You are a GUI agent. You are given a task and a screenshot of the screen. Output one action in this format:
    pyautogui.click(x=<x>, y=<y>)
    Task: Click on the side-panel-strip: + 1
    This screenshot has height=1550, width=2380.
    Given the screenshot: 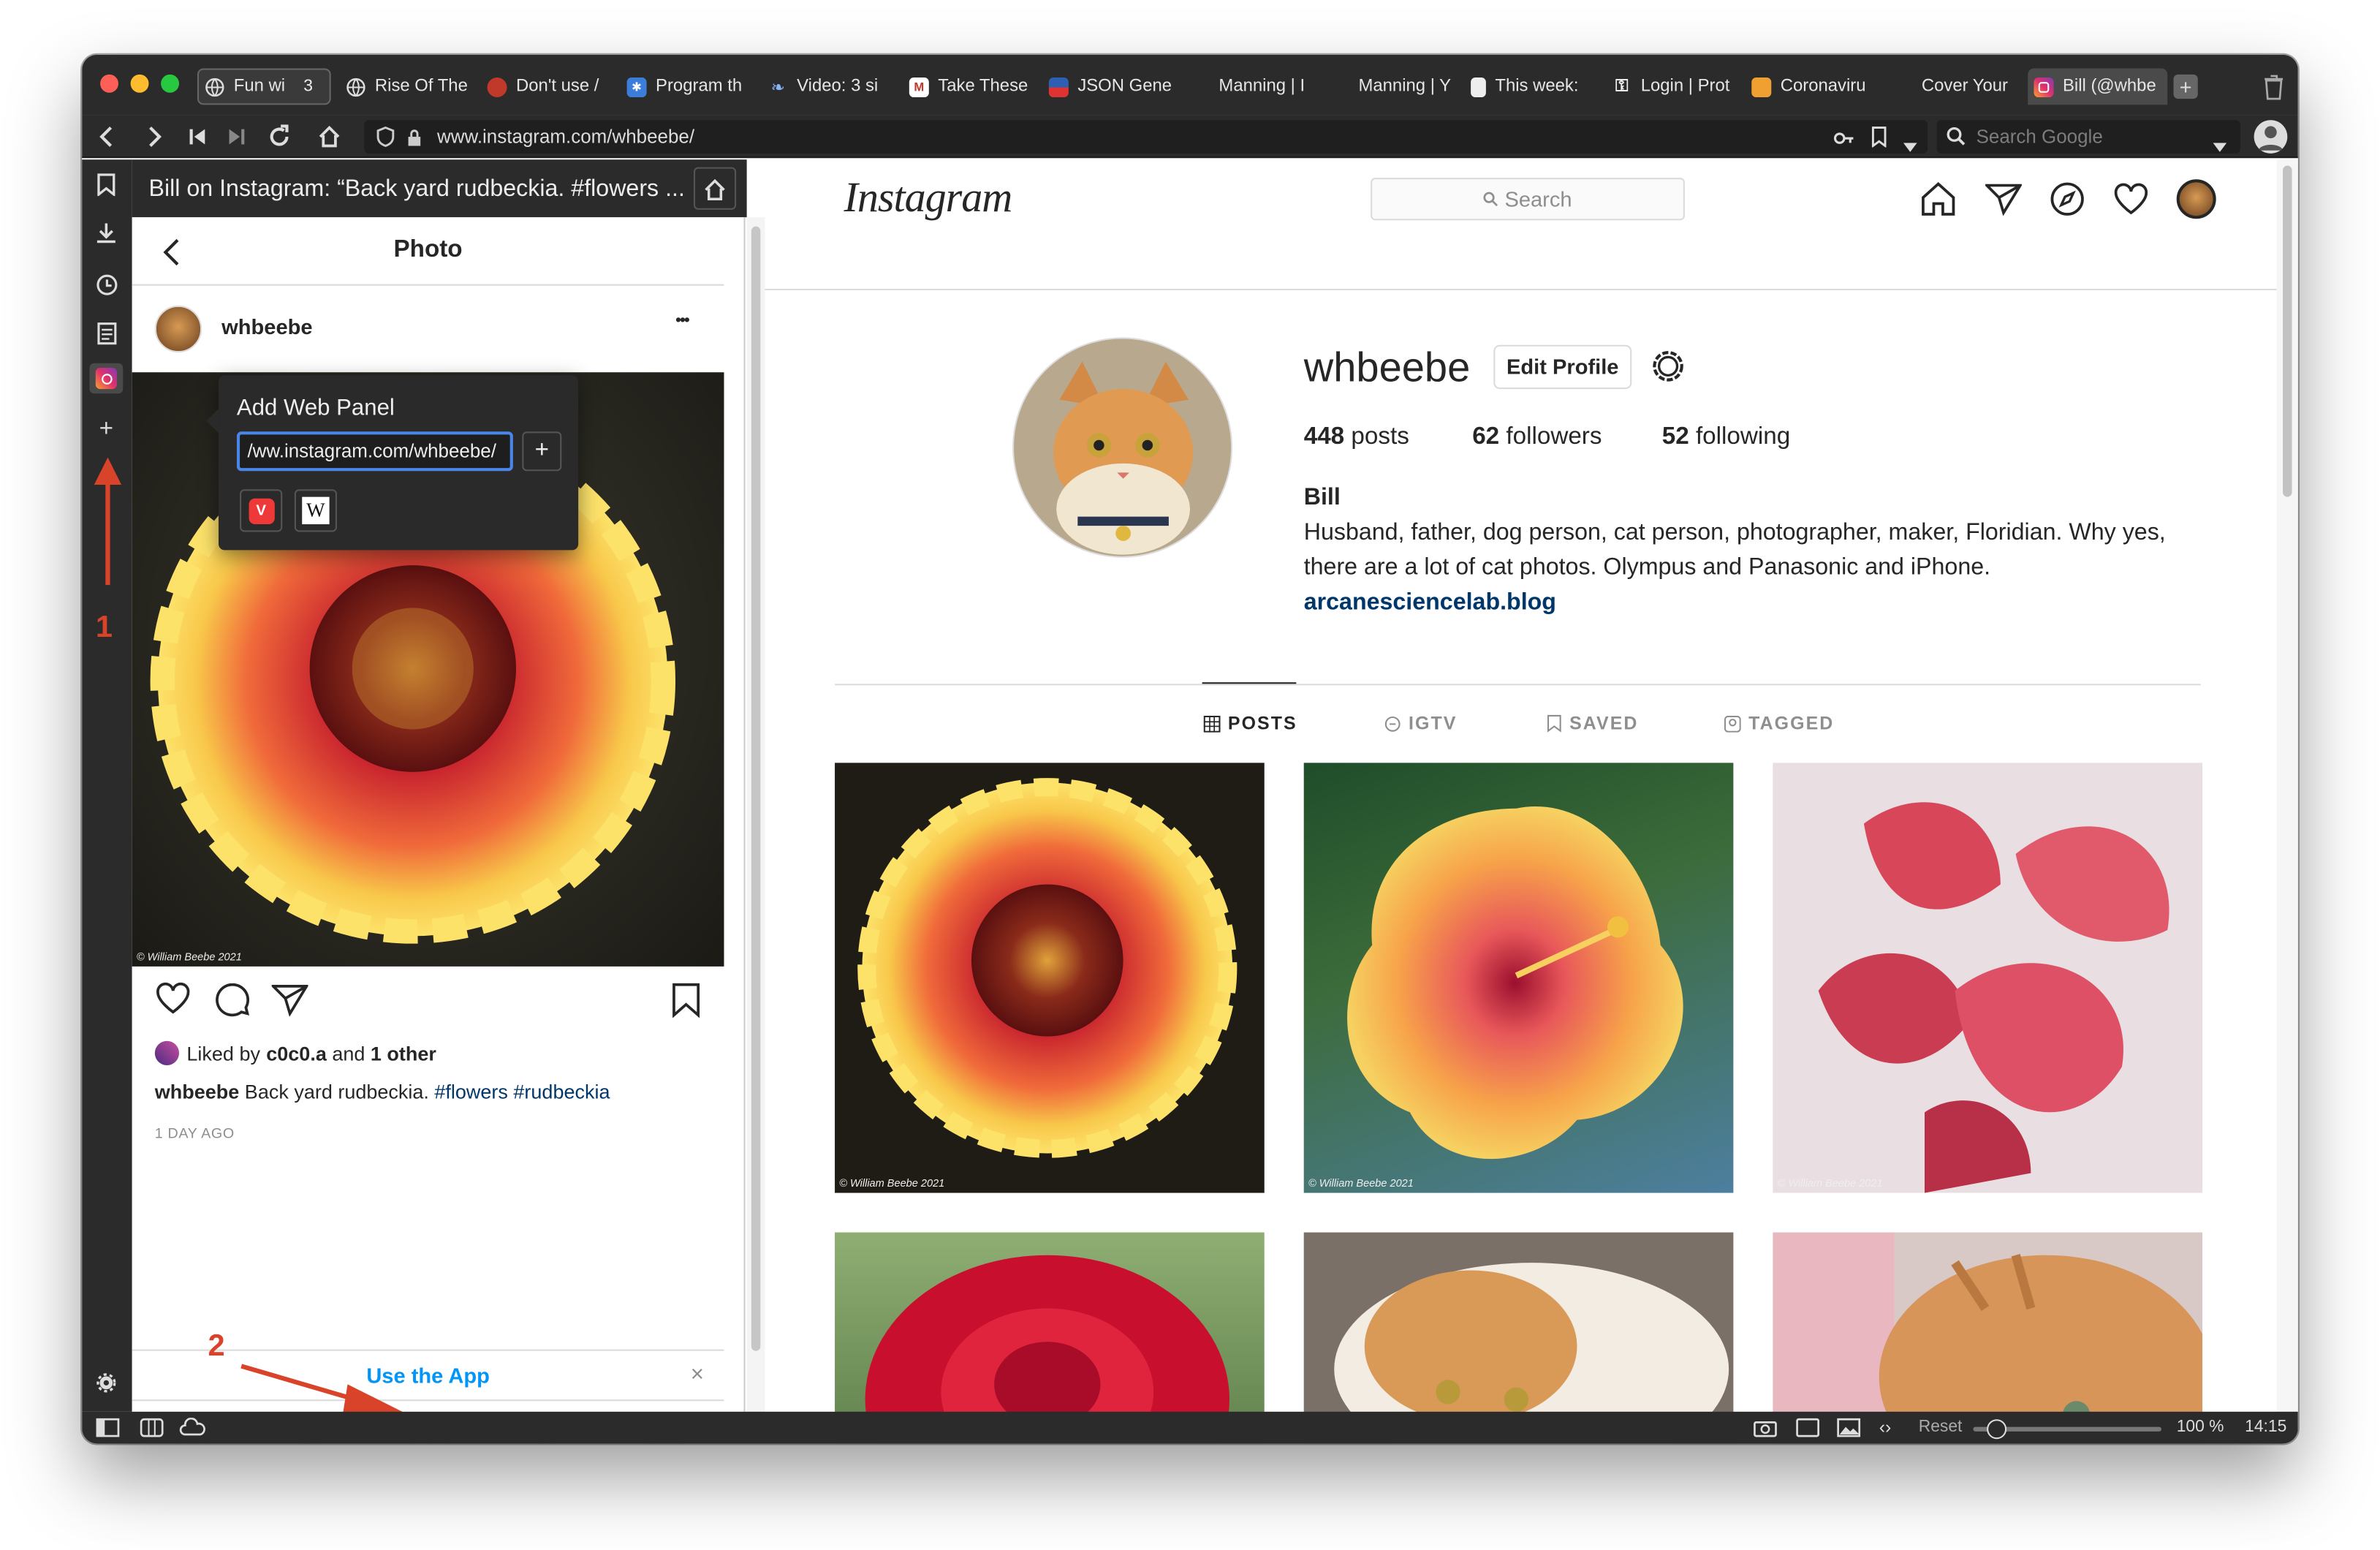 What is the action you would take?
    pyautogui.click(x=107, y=785)
    